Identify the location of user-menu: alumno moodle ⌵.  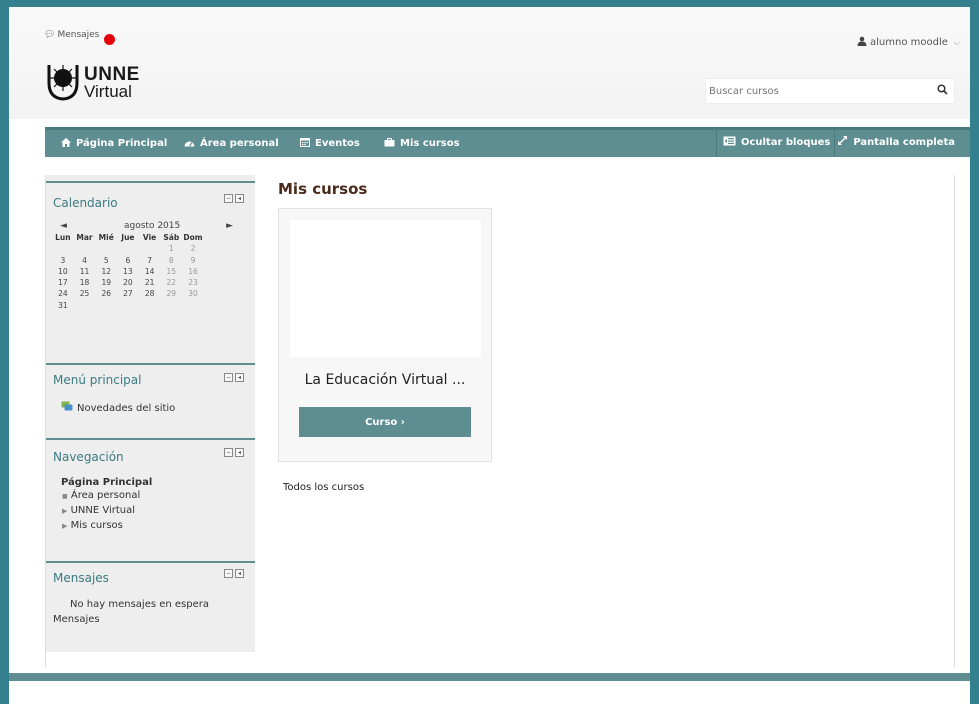
(908, 42).